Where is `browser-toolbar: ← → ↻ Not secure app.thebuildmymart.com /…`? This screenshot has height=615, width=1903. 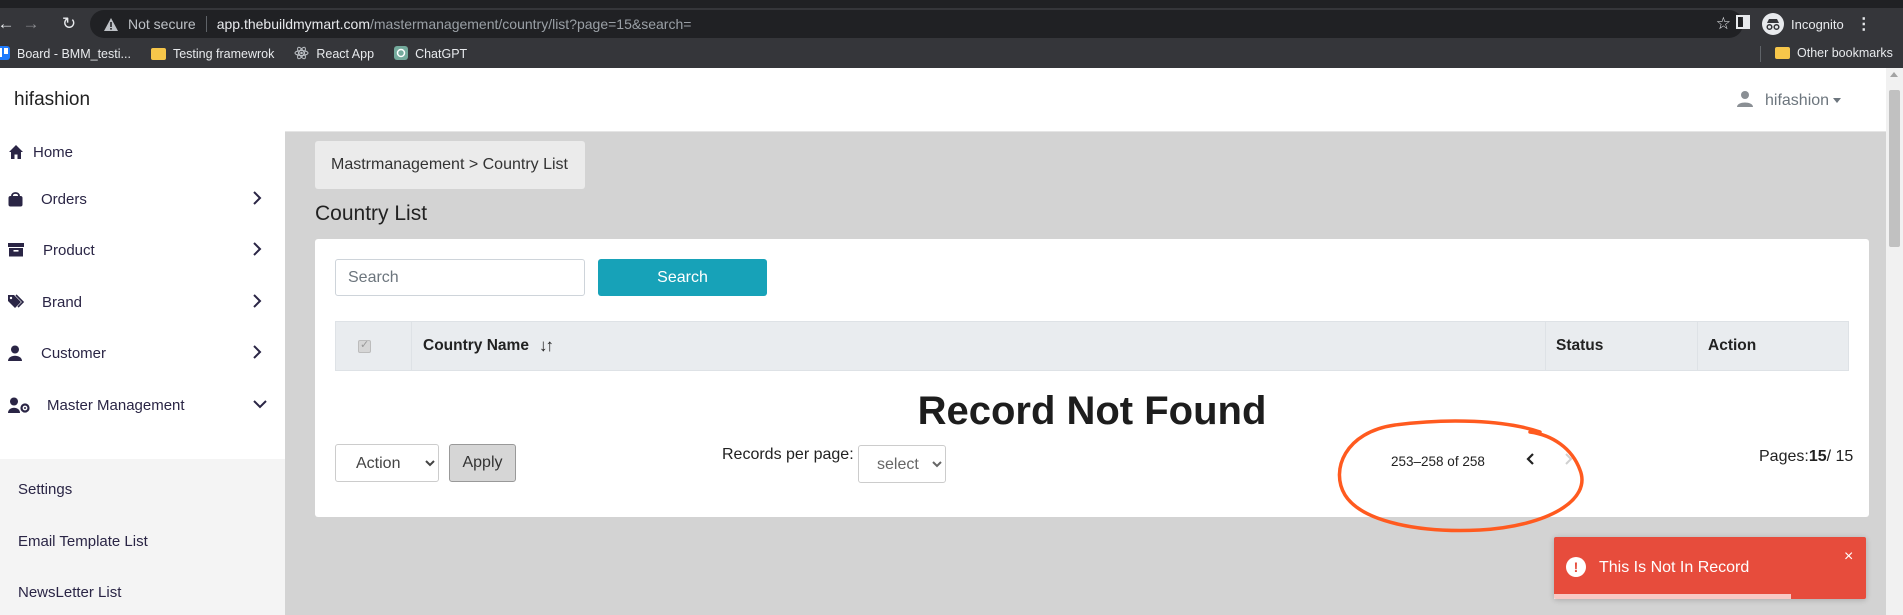
browser-toolbar: ← → ↻ Not secure app.thebuildmymart.com /… is located at coordinates (951, 24).